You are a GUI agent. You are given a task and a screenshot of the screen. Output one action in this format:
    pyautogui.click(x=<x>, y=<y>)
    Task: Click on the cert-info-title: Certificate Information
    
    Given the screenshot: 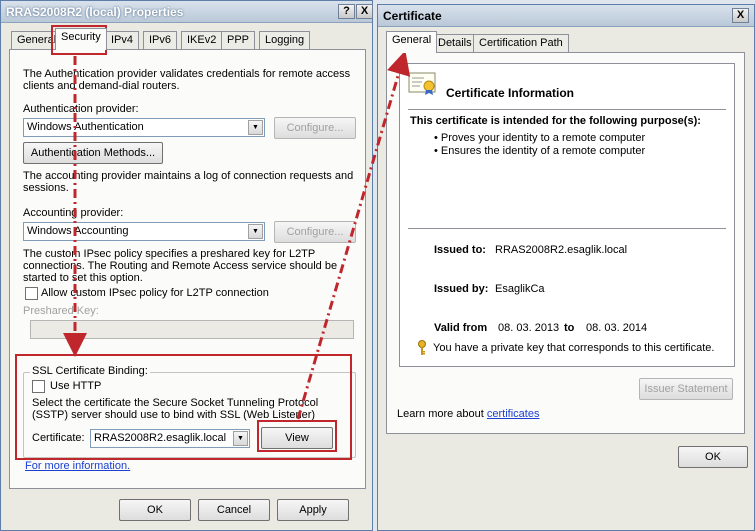 What is the action you would take?
    pyautogui.click(x=510, y=93)
    